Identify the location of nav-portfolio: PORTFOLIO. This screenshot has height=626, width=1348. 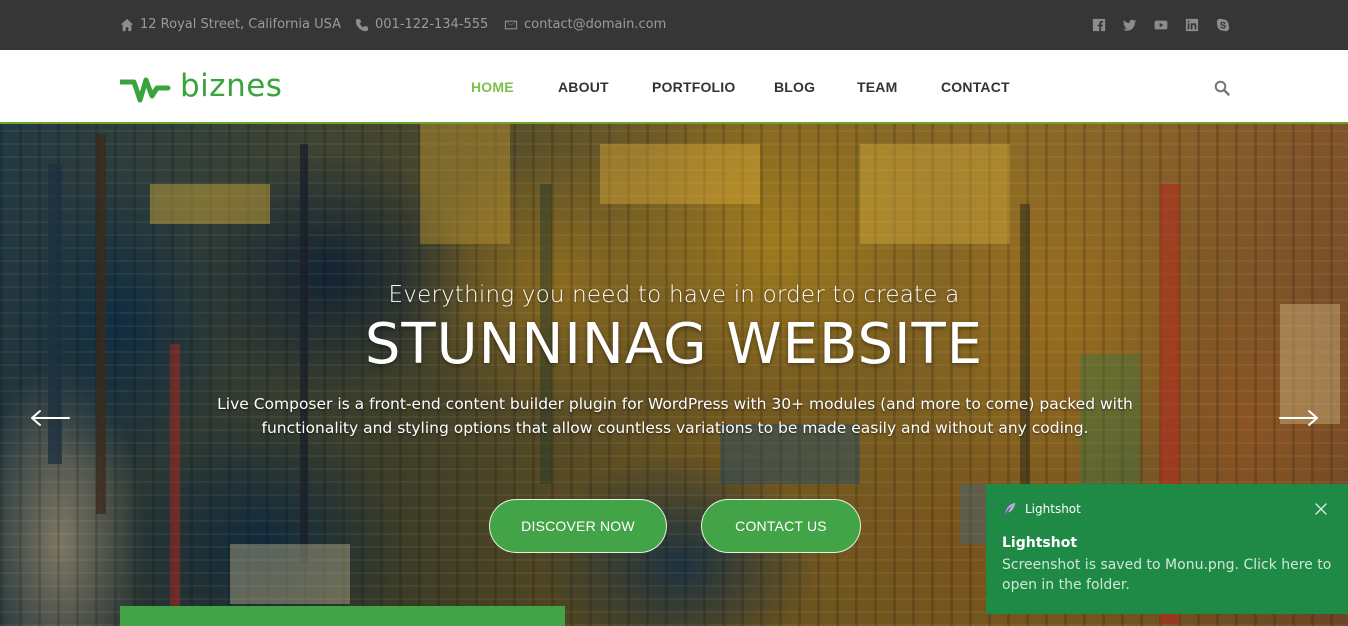
(693, 87).